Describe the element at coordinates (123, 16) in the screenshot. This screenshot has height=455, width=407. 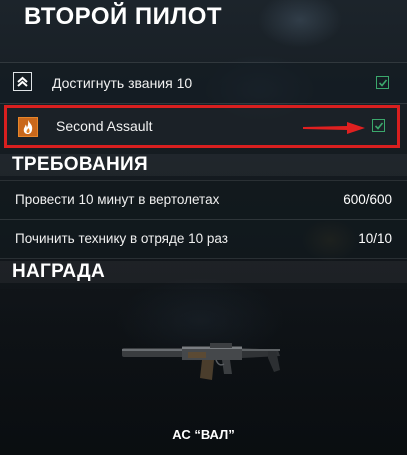
I see `page-title: ВТОРОЙ ПИЛОТ` at that location.